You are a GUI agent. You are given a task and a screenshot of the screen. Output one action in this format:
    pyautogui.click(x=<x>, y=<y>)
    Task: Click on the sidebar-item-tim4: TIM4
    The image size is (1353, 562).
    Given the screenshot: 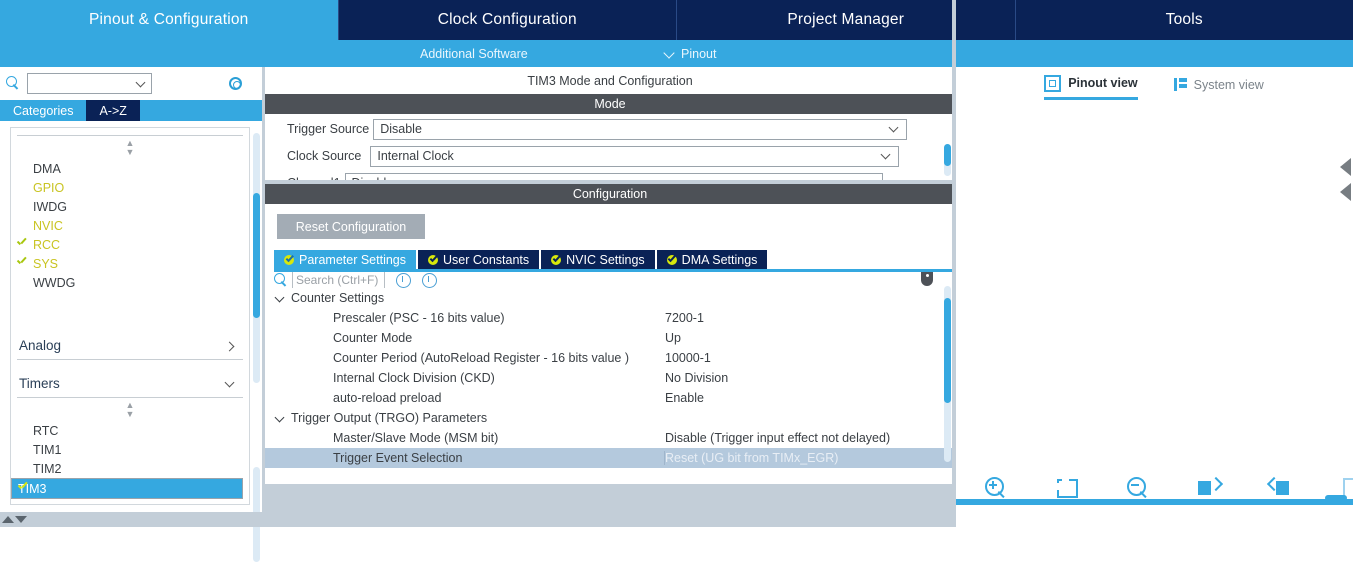 What is the action you would take?
    pyautogui.click(x=130, y=502)
    